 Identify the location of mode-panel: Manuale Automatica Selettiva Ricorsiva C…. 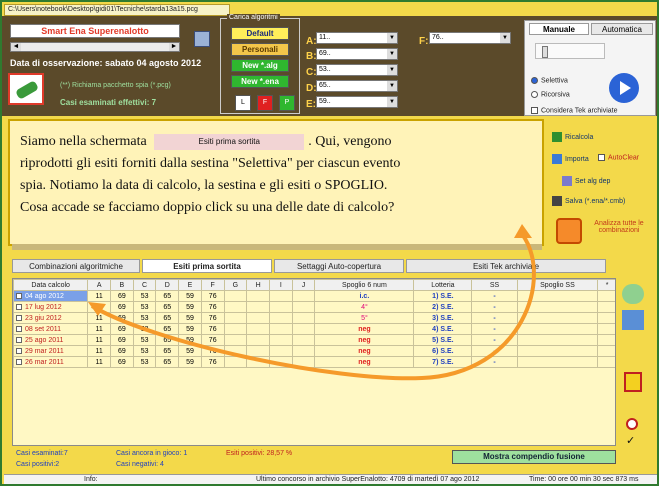
(590, 68).